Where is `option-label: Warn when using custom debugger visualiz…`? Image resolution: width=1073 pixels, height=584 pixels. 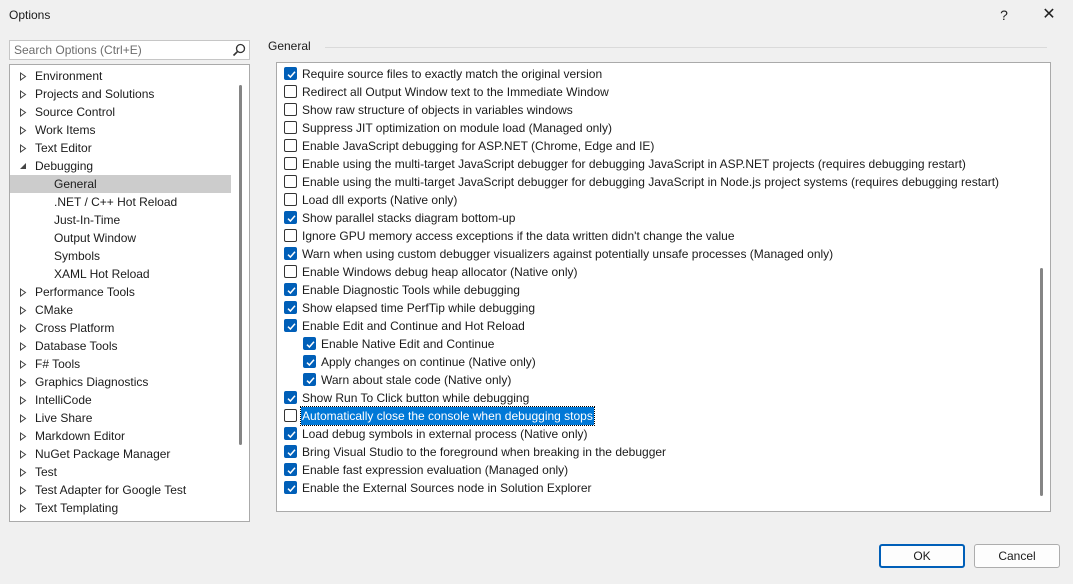
option-label: Warn when using custom debugger visualiz… is located at coordinates (567, 254).